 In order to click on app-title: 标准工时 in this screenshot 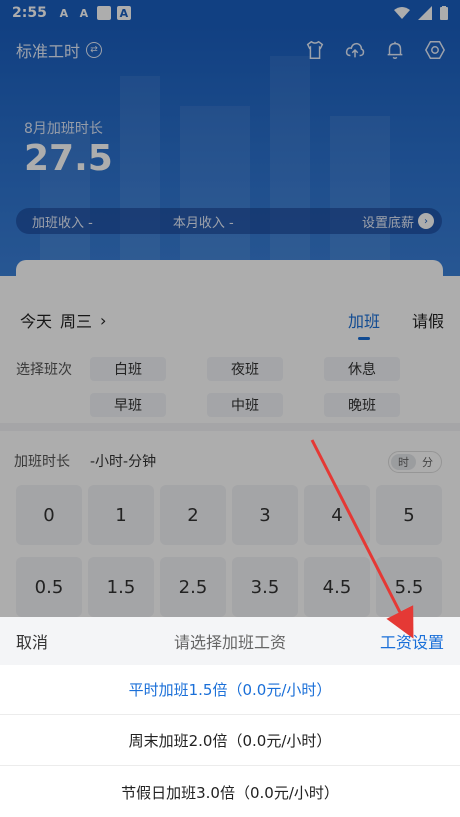, I will do `click(48, 51)`.